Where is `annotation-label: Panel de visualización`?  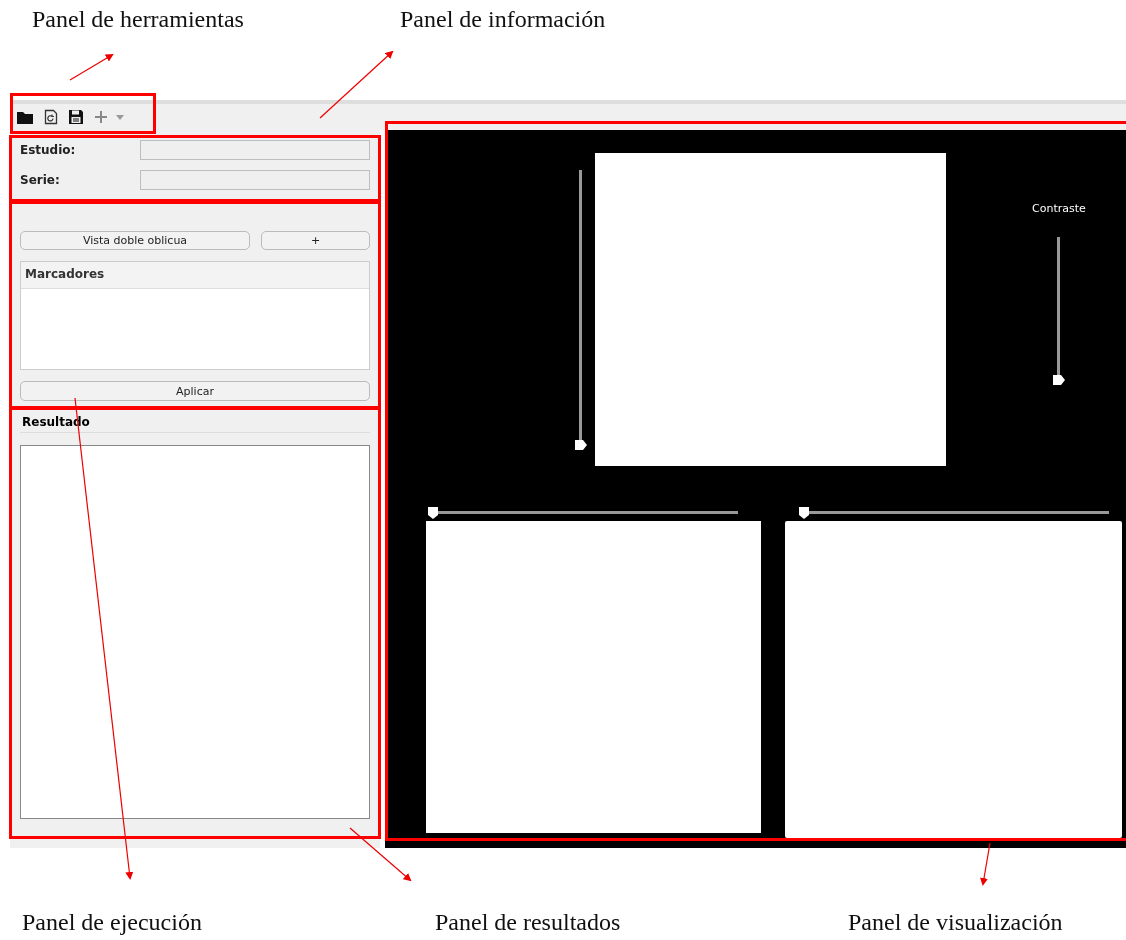
annotation-label: Panel de visualización is located at coordinates (955, 922).